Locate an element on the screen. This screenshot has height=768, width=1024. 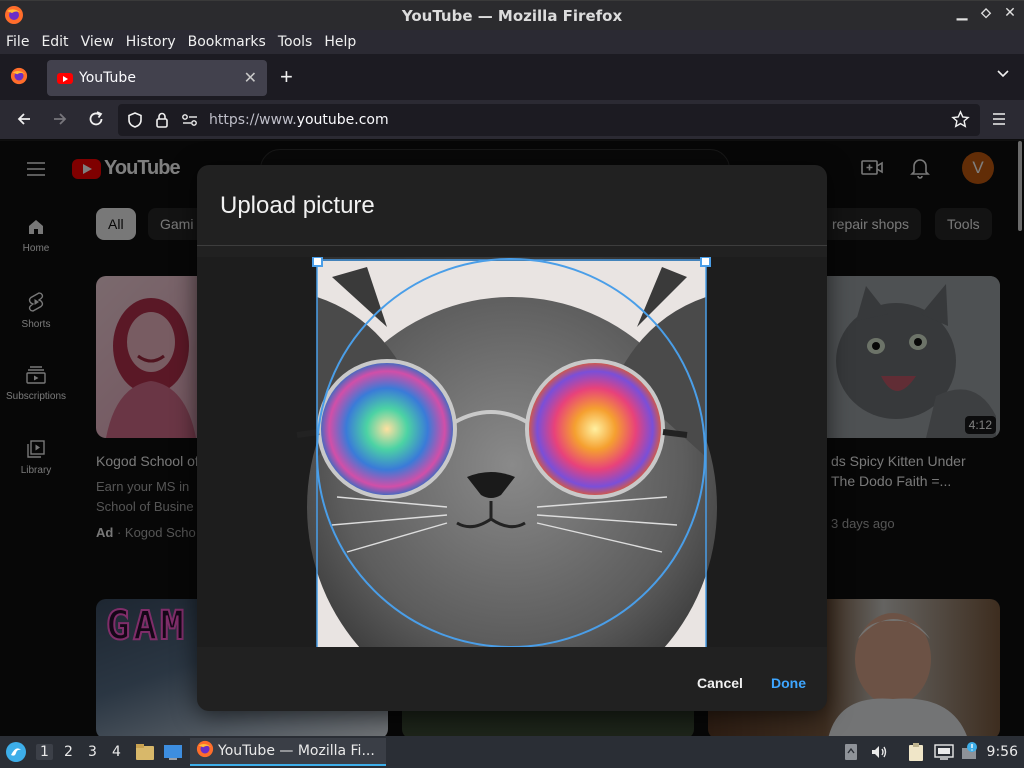
window-title: YouTube — Mozilla Firefox is located at coordinates (512, 15).